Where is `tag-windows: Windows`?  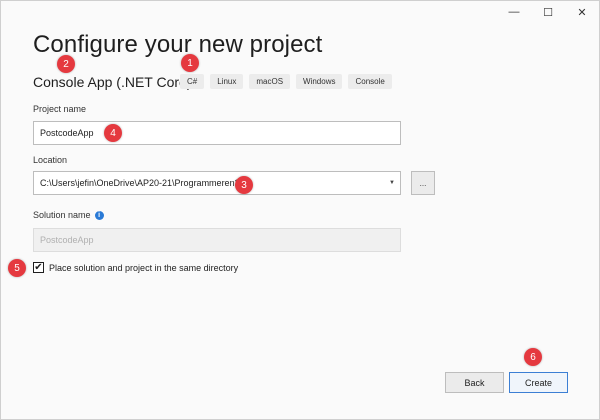 tag-windows: Windows is located at coordinates (319, 81).